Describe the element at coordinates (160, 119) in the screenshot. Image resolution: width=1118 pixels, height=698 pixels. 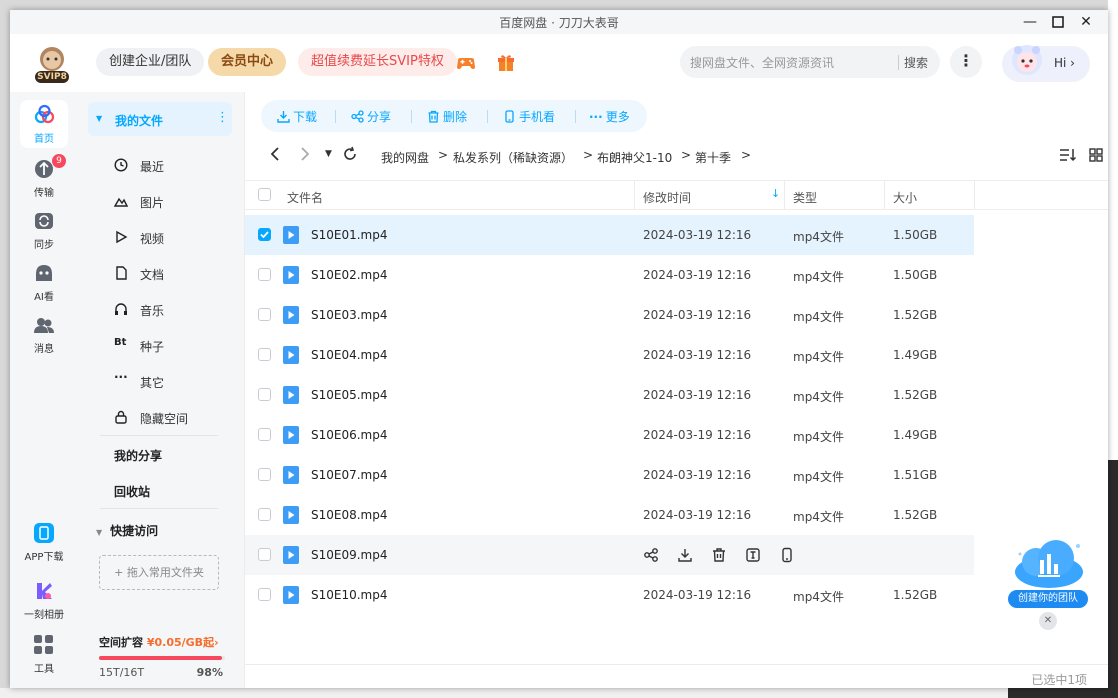
I see `nav-my-files: ▼ 我的文件 ⋮` at that location.